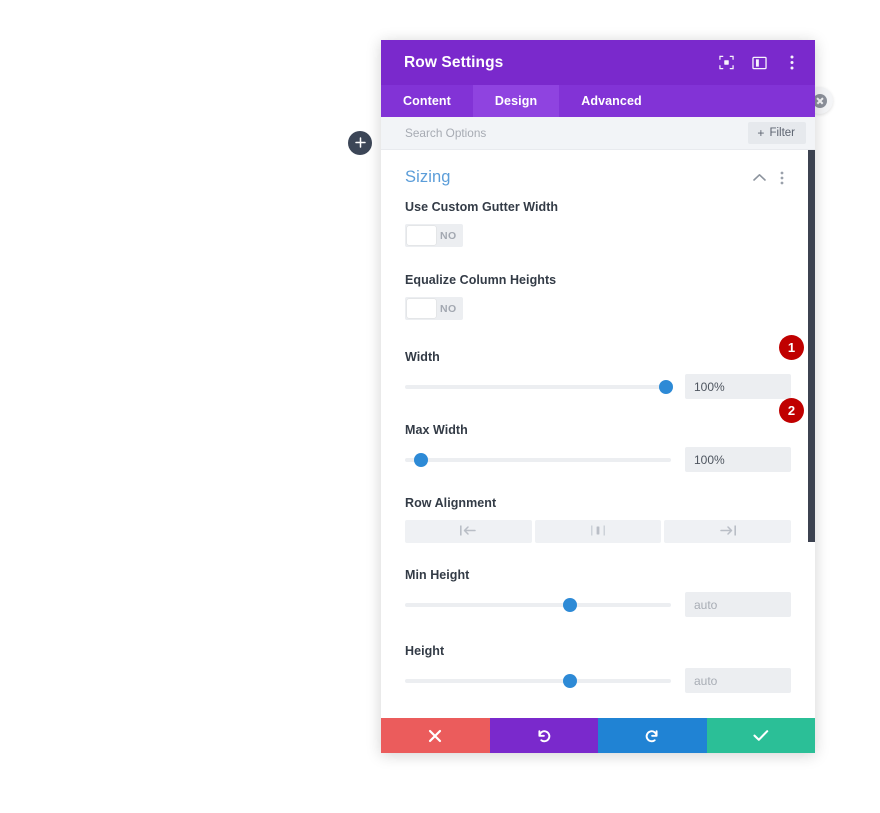 This screenshot has width=880, height=813. What do you see at coordinates (738, 680) in the screenshot?
I see `height-value: auto` at bounding box center [738, 680].